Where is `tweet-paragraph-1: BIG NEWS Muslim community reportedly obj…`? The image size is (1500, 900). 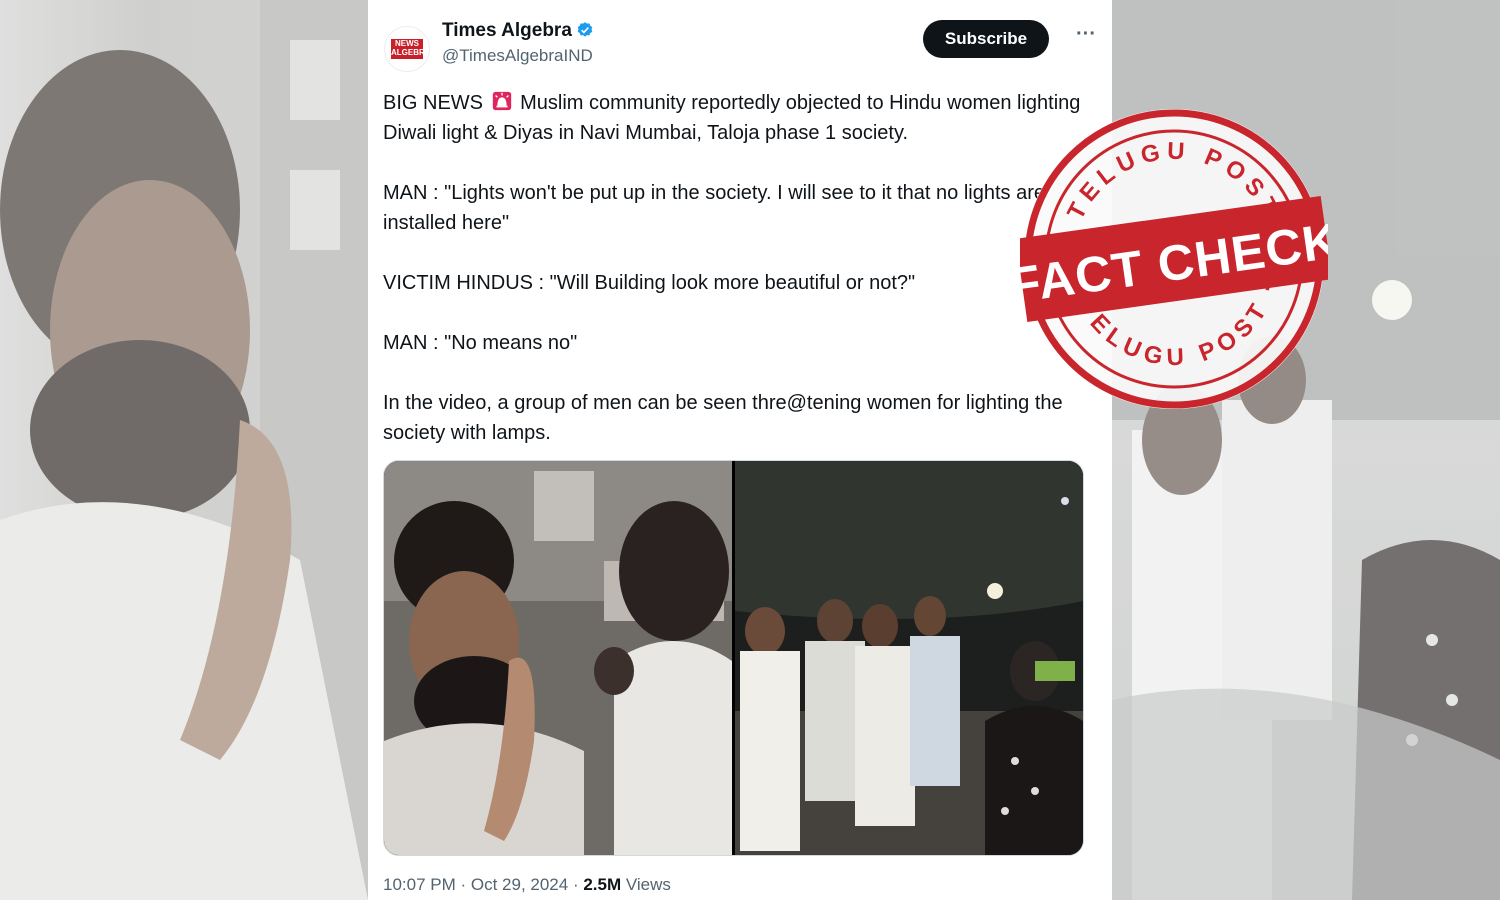
tweet-paragraph-1: BIG NEWS Muslim community reportedly obj… is located at coordinates (740, 118).